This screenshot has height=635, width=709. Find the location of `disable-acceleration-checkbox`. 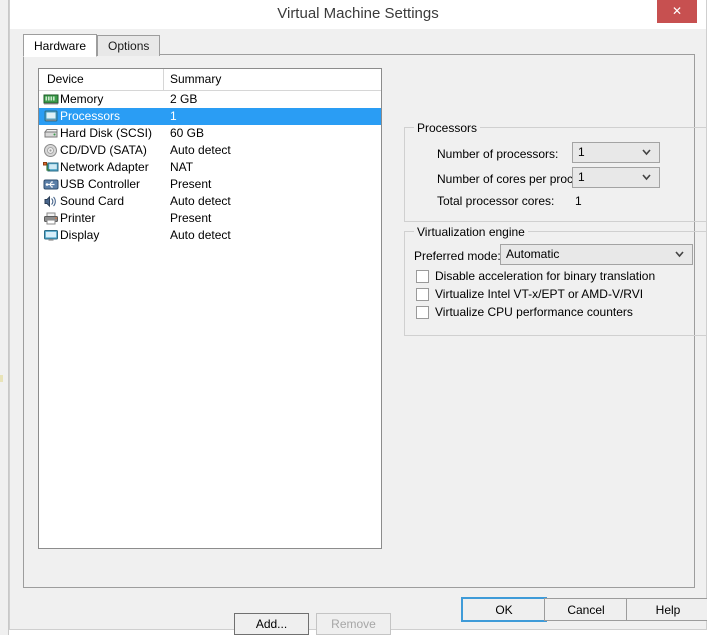

disable-acceleration-checkbox is located at coordinates (422, 276).